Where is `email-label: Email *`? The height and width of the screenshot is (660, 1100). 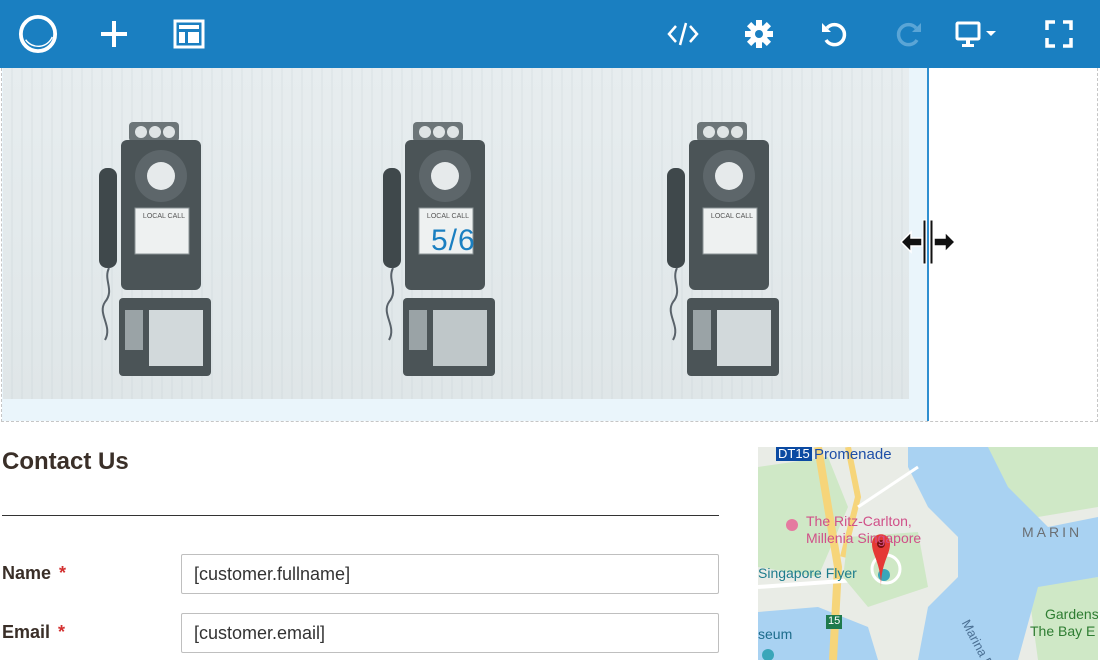 email-label: Email * is located at coordinates (33, 632).